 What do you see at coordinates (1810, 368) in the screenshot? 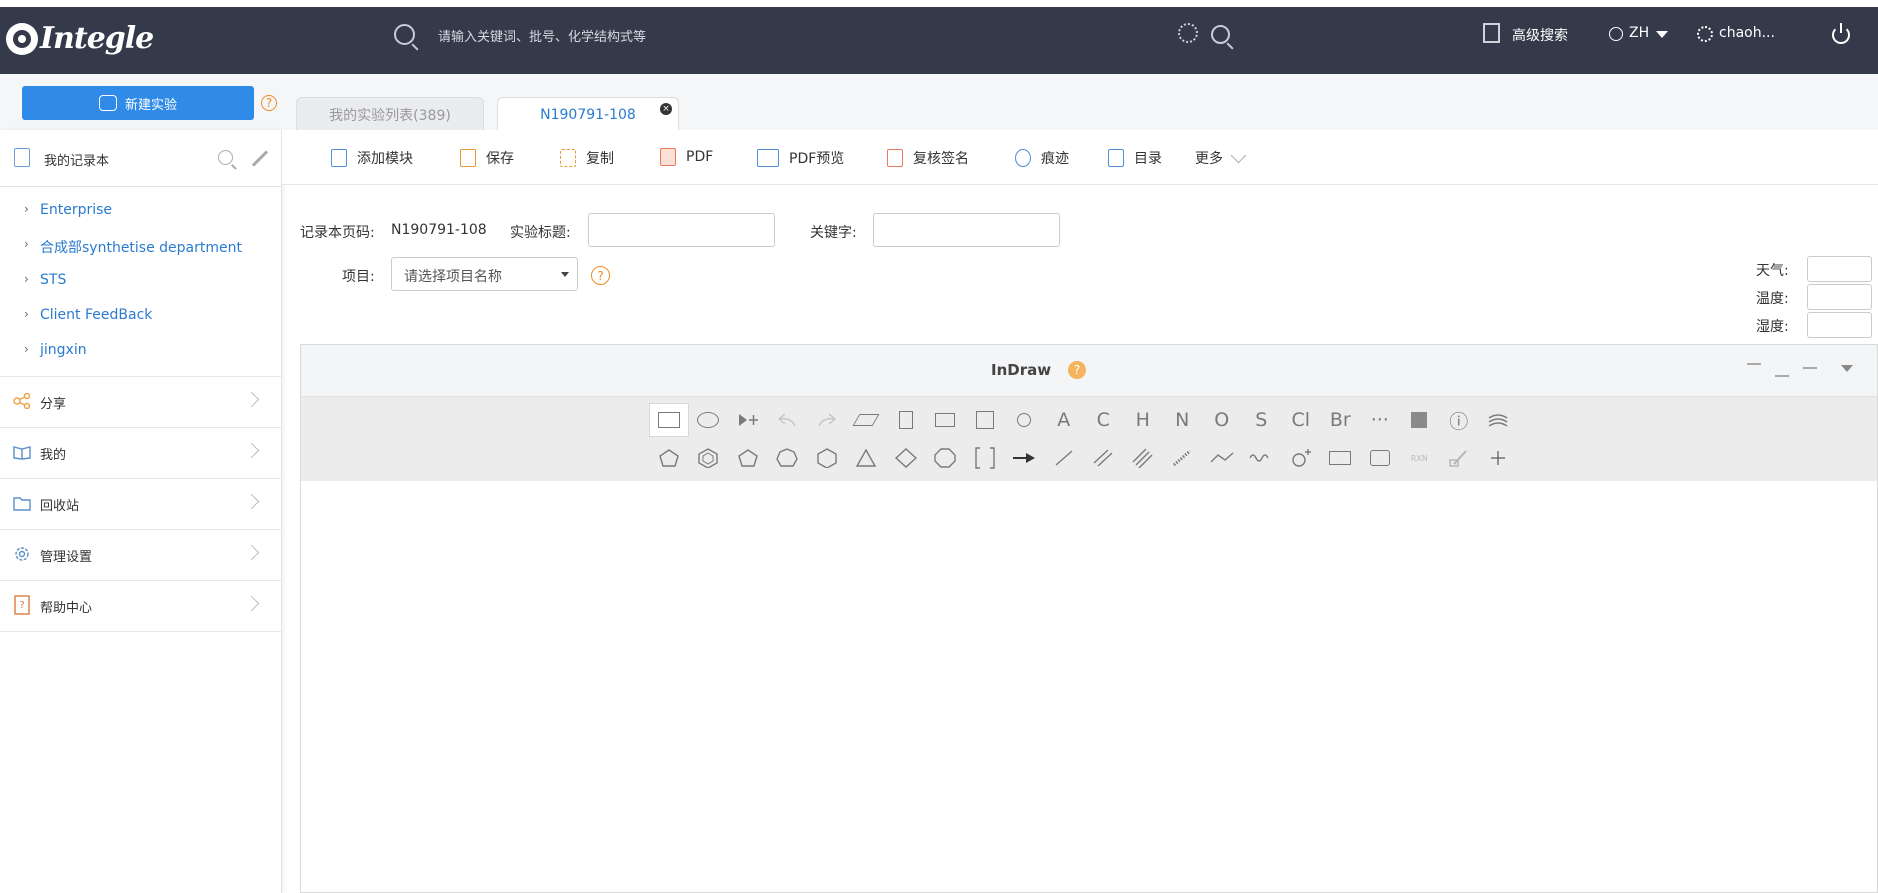
I see `minimize-icon` at bounding box center [1810, 368].